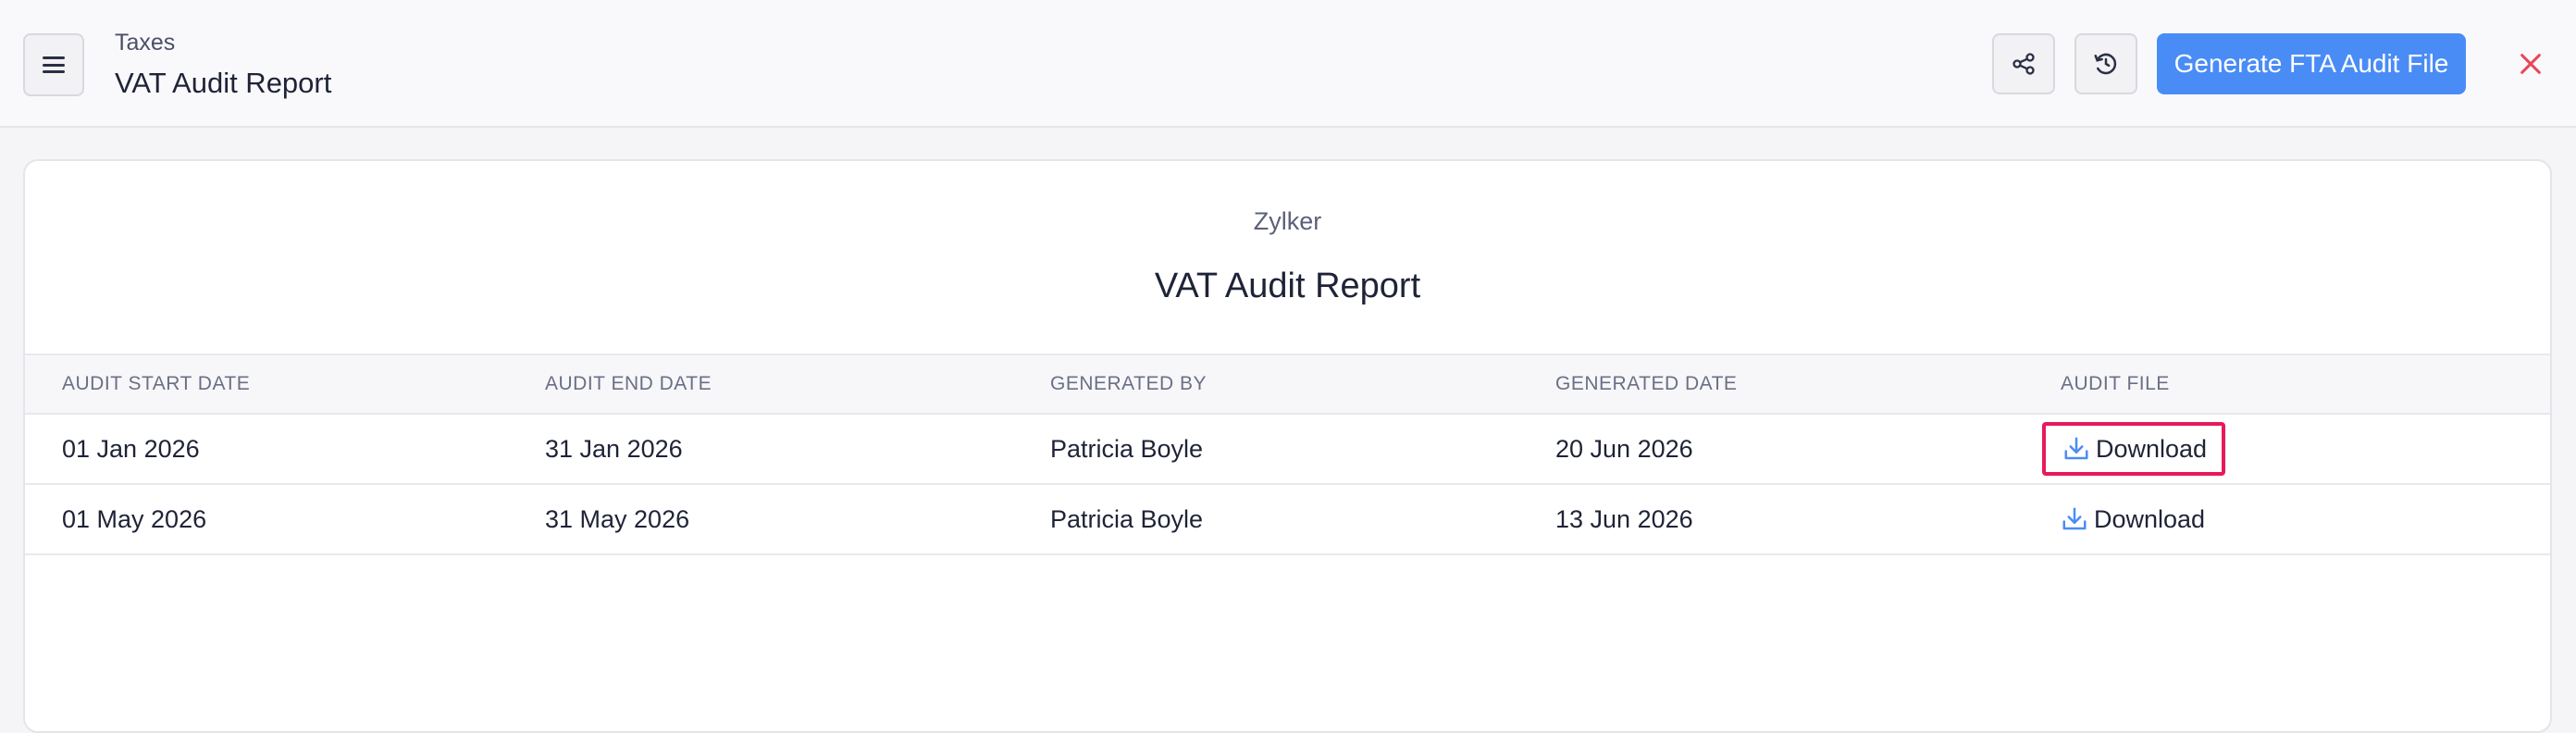 The image size is (2576, 733). Describe the element at coordinates (135, 519) in the screenshot. I see `audit-start-date: 01 May 2026` at that location.